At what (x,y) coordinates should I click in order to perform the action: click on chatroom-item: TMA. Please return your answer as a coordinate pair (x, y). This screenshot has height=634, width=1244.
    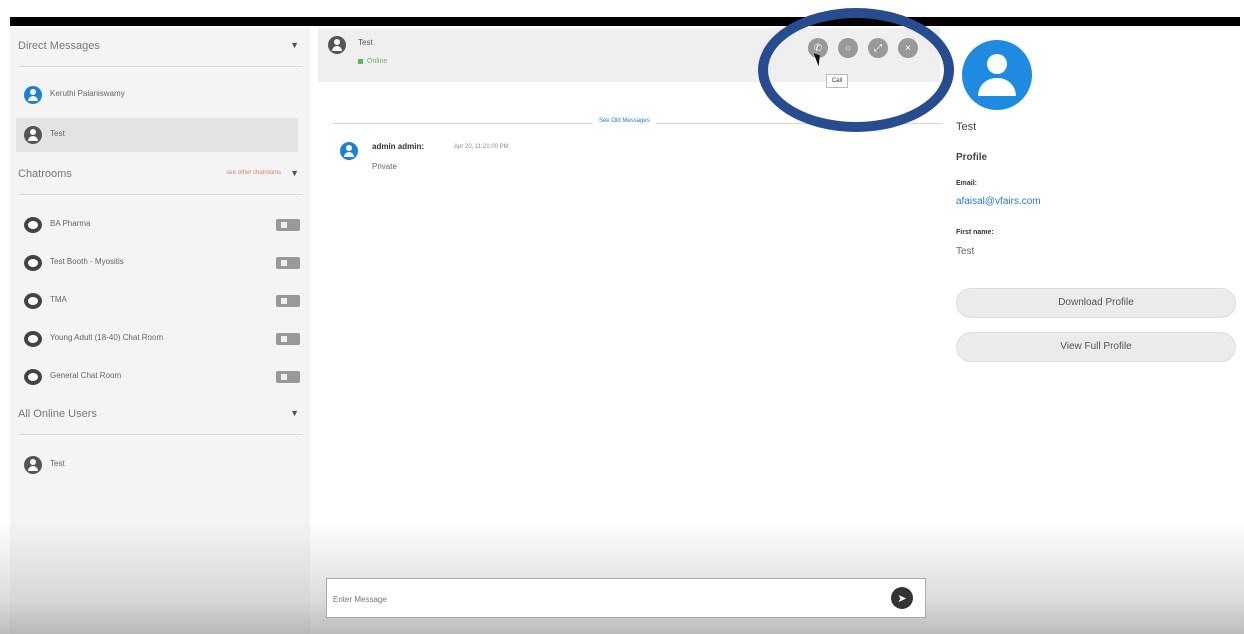
    Looking at the image, I should click on (161, 301).